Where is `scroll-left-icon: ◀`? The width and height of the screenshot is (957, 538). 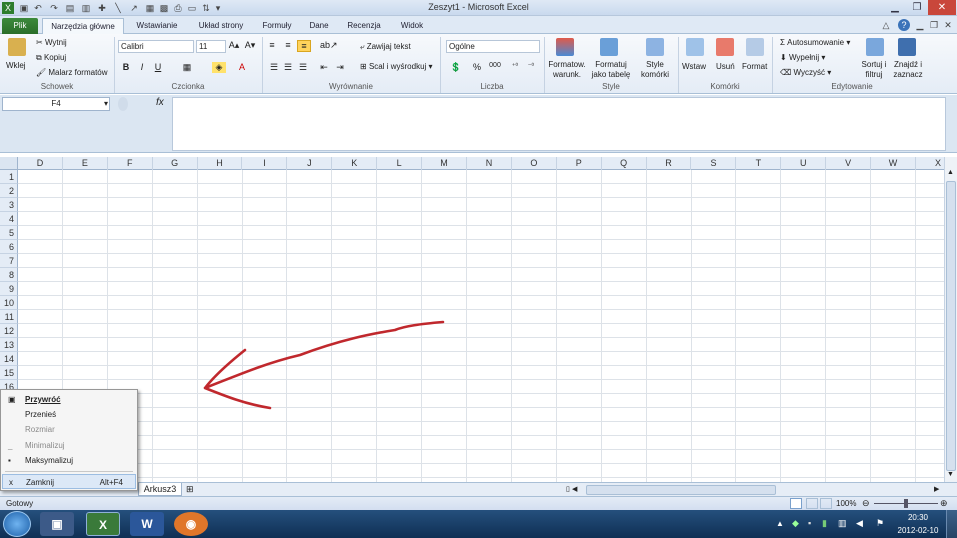
scroll-left-icon: ◀ is located at coordinates (578, 490).